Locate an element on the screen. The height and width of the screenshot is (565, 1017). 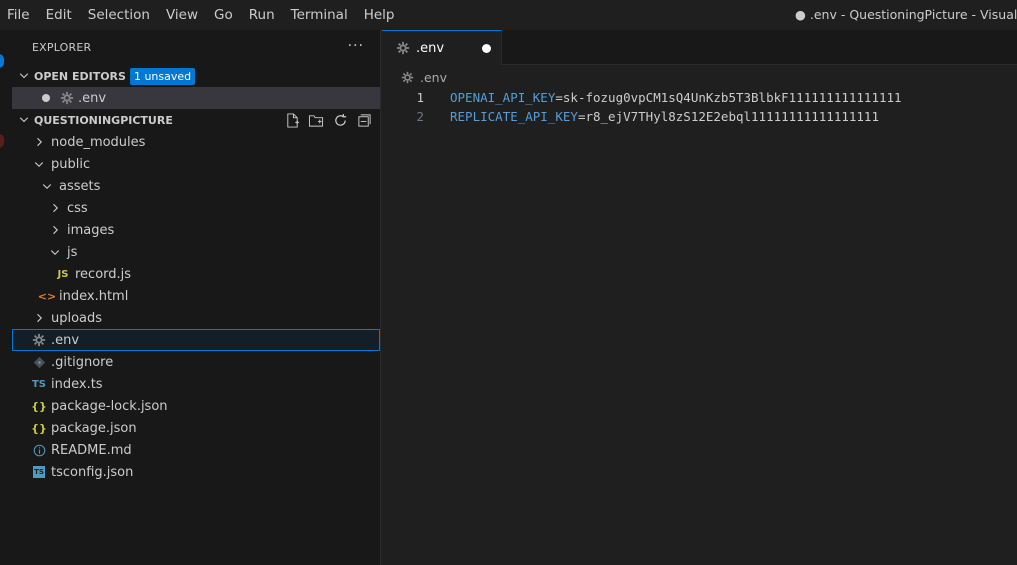
open-editors-label: OPEN EDITORS is located at coordinates (80, 76).